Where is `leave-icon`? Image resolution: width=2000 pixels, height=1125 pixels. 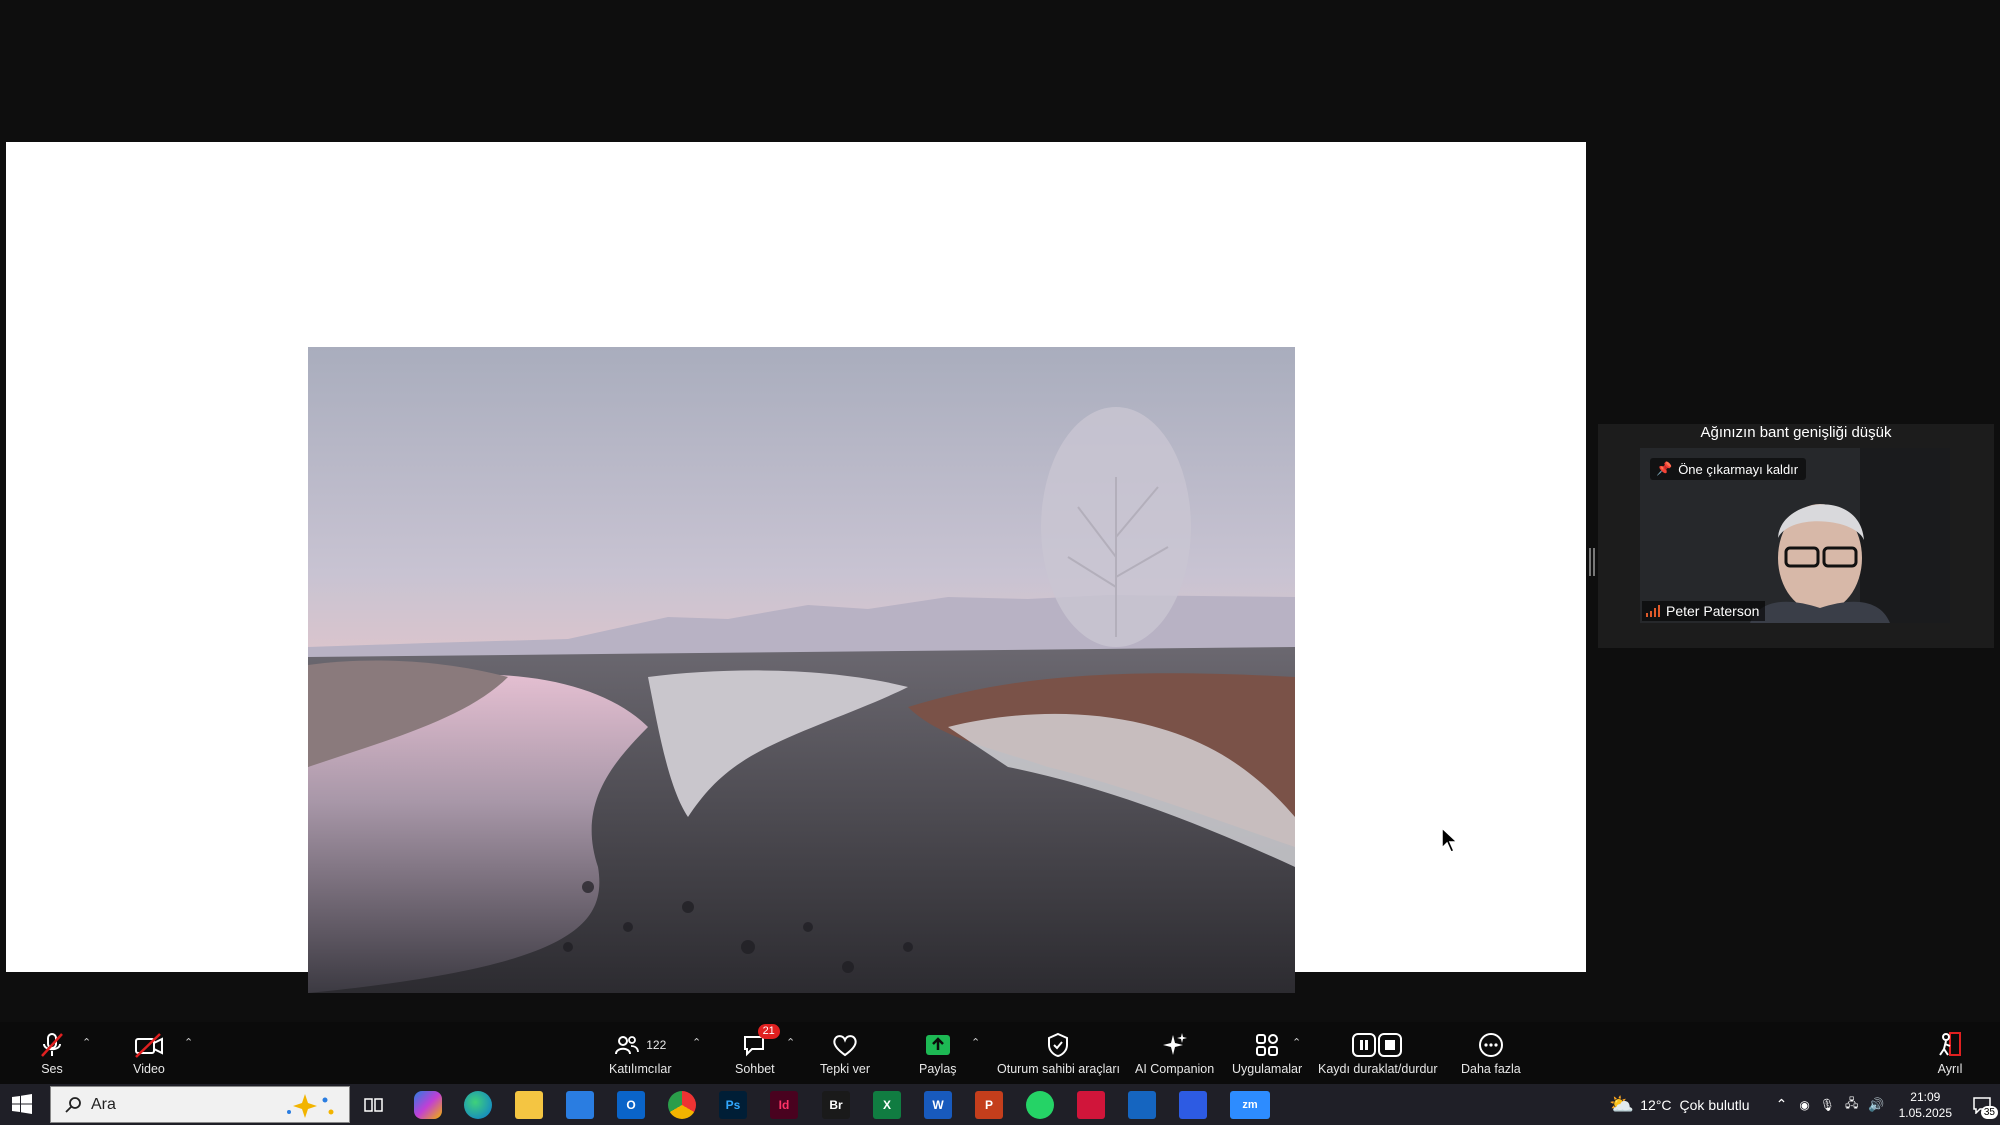
leave-icon is located at coordinates (1950, 1044).